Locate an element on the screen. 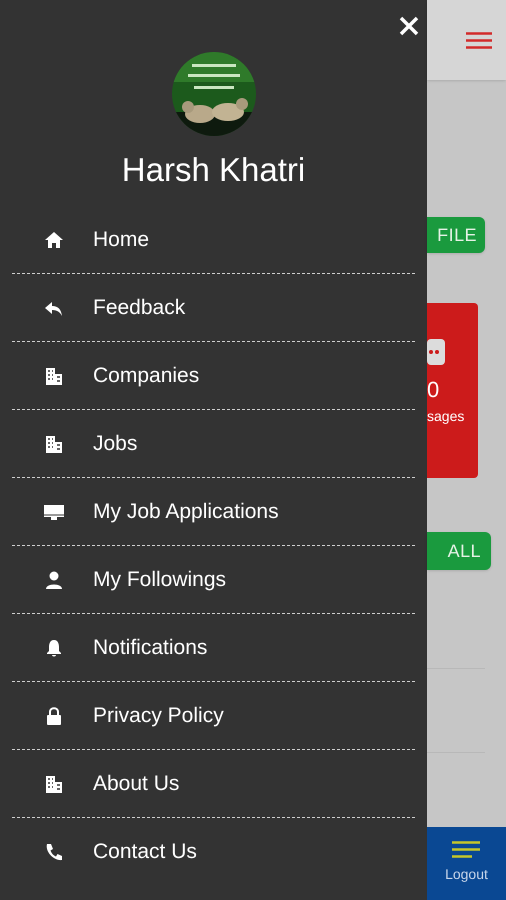  menu-item: Privacy Policy is located at coordinates (213, 716).